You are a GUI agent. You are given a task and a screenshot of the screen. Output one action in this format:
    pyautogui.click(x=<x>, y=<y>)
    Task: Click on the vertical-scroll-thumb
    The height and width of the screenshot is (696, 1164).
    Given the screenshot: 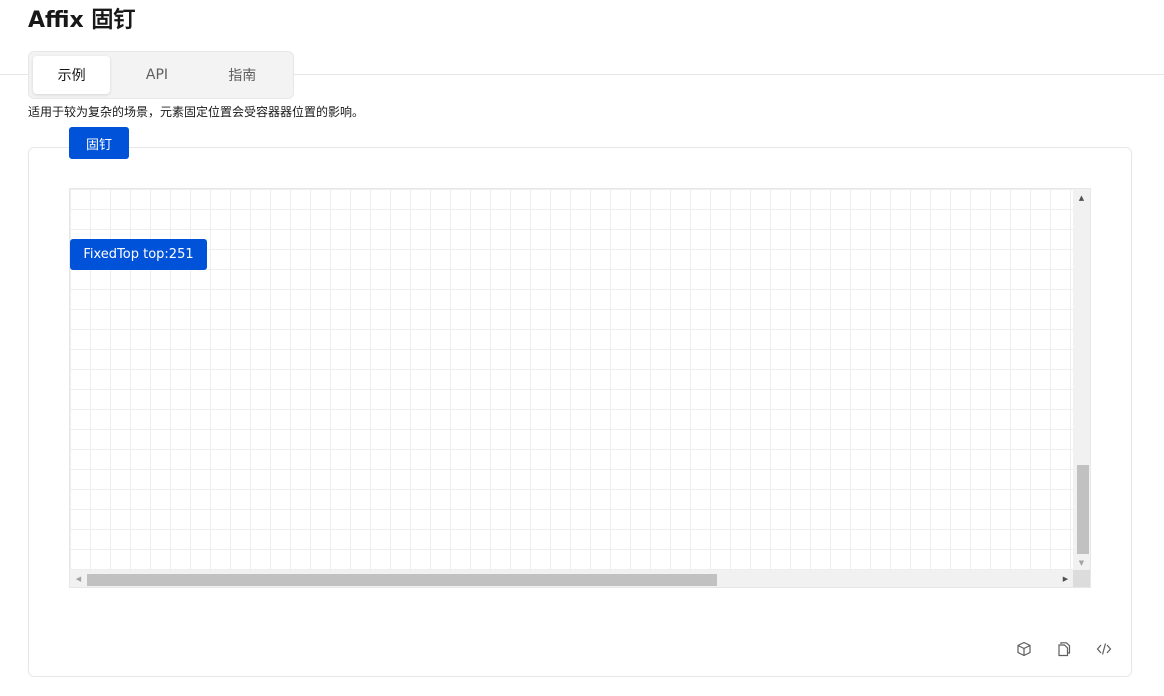 What is the action you would take?
    pyautogui.click(x=1083, y=509)
    